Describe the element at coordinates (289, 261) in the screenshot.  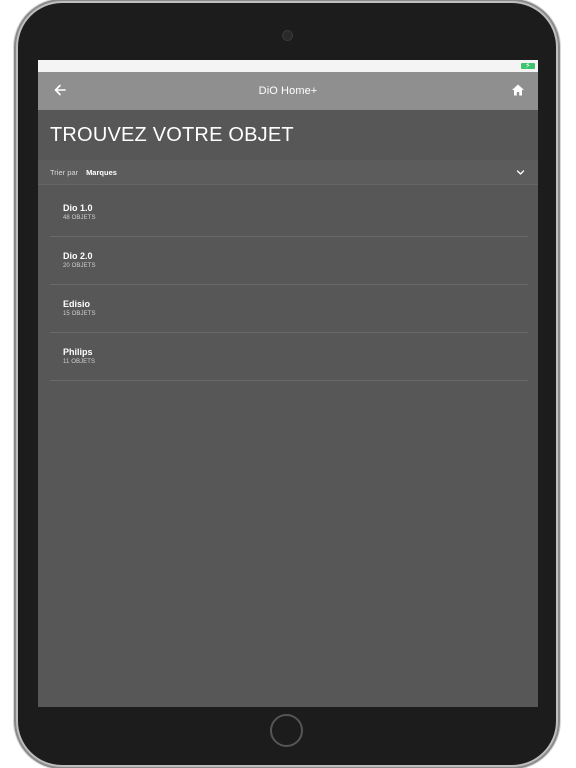
I see `list-item-dio-2: Dio 2.0 20 OBJETS` at that location.